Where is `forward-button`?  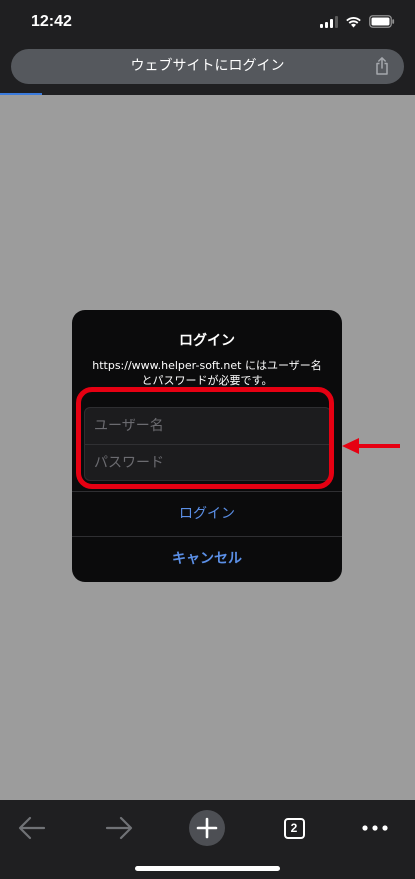 forward-button is located at coordinates (119, 828).